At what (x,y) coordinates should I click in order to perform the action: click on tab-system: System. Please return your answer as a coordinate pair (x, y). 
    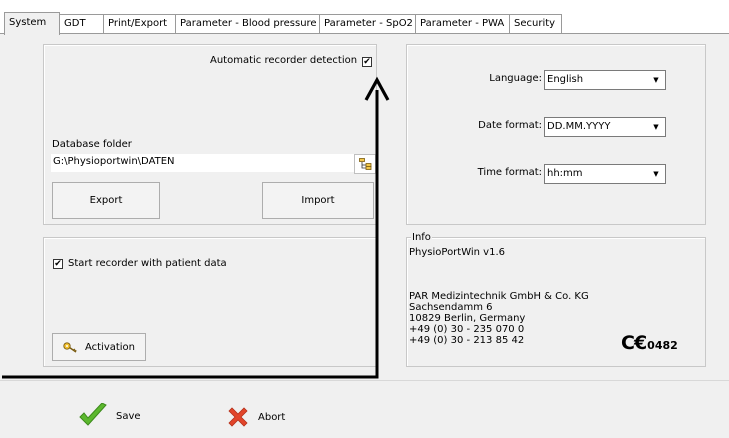
    Looking at the image, I should click on (32, 23).